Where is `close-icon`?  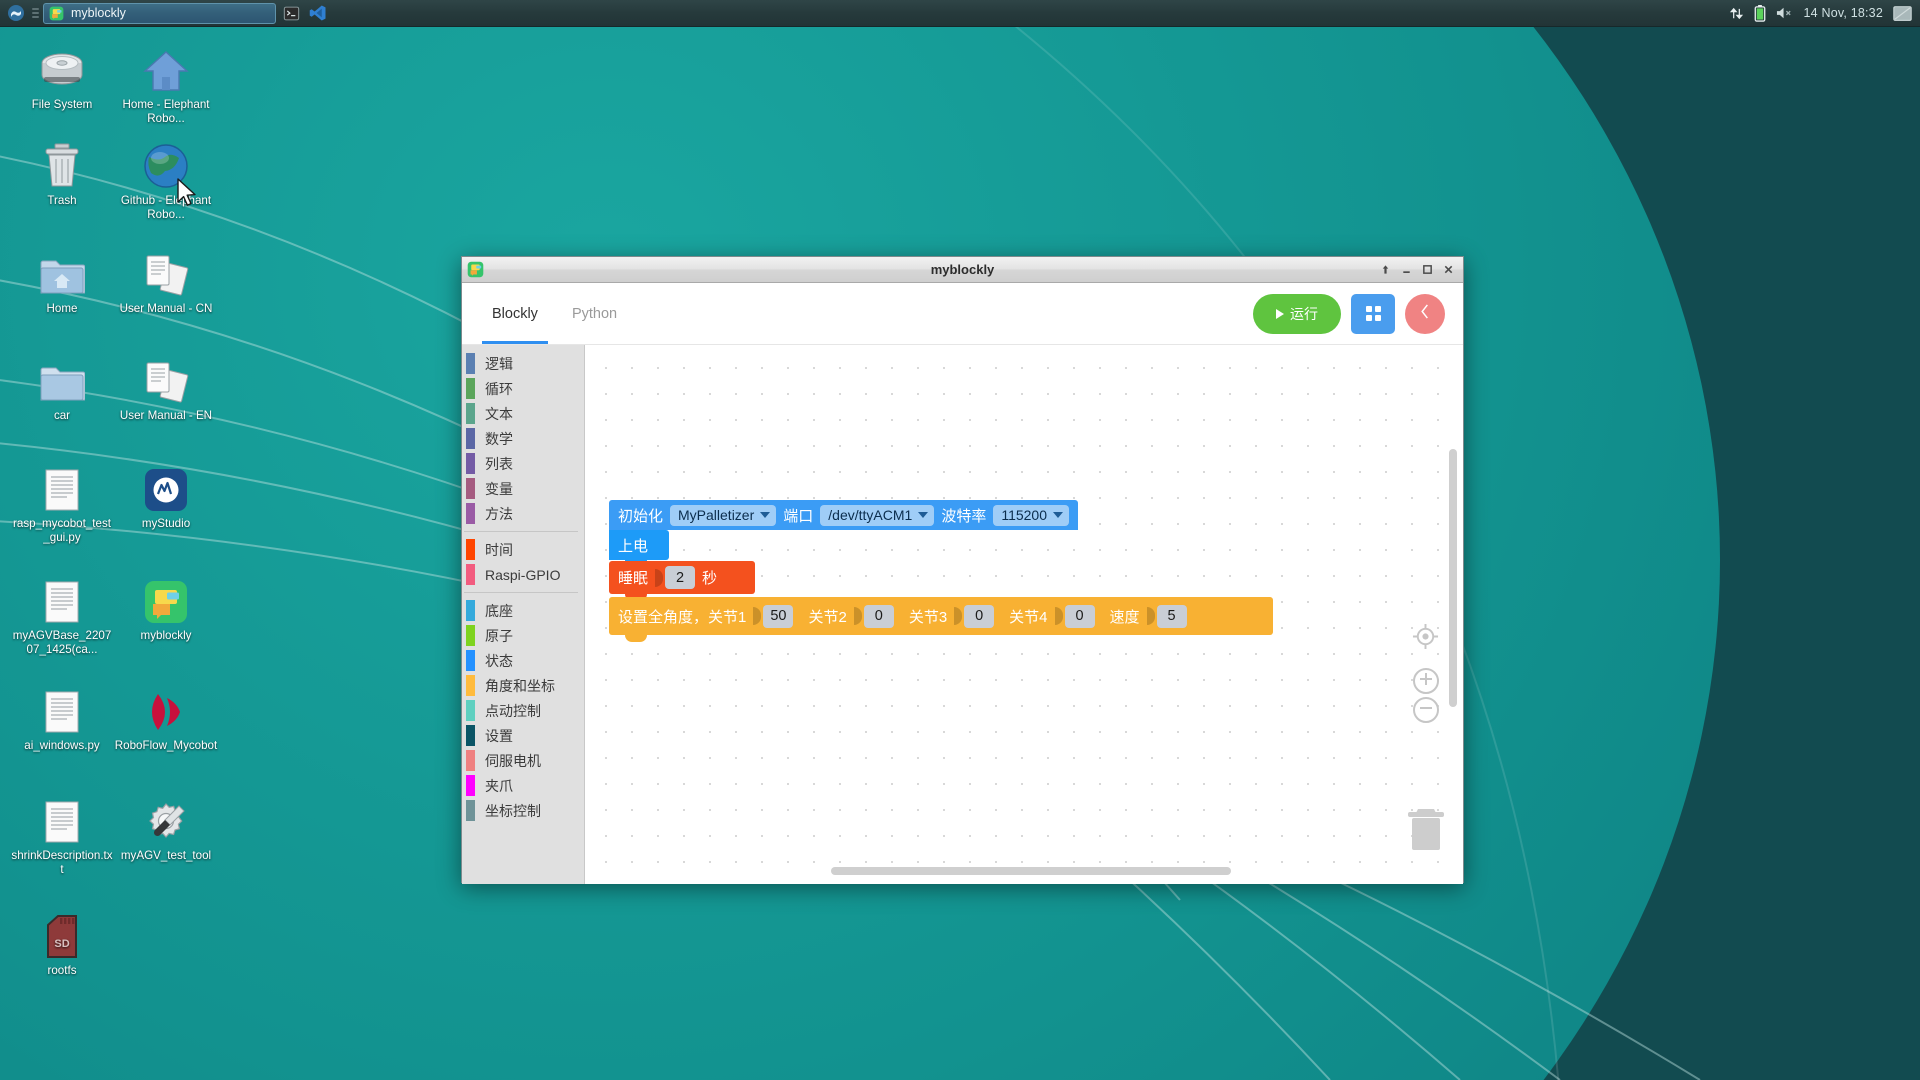 close-icon is located at coordinates (1448, 269).